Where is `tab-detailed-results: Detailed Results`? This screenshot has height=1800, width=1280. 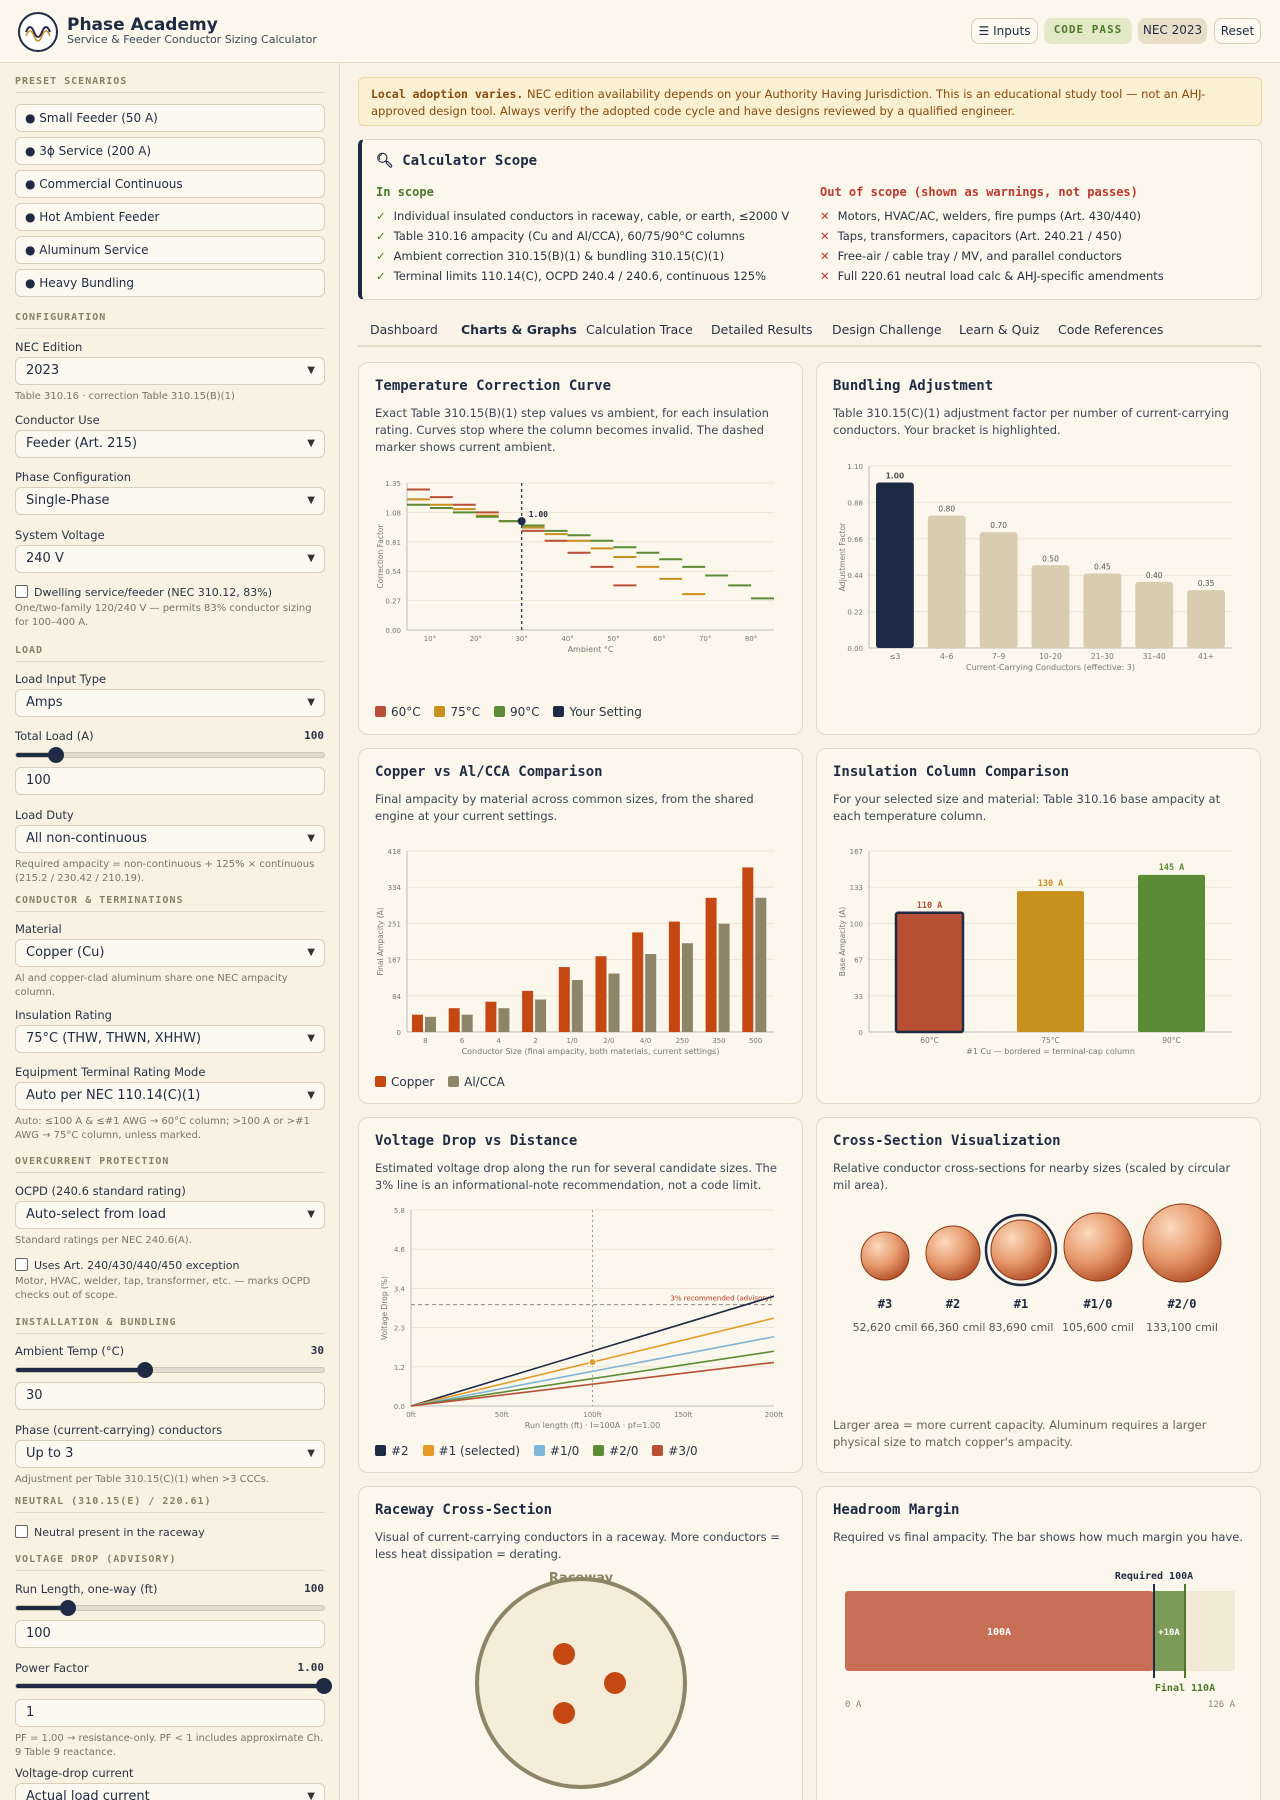
tab-detailed-results: Detailed Results is located at coordinates (762, 329).